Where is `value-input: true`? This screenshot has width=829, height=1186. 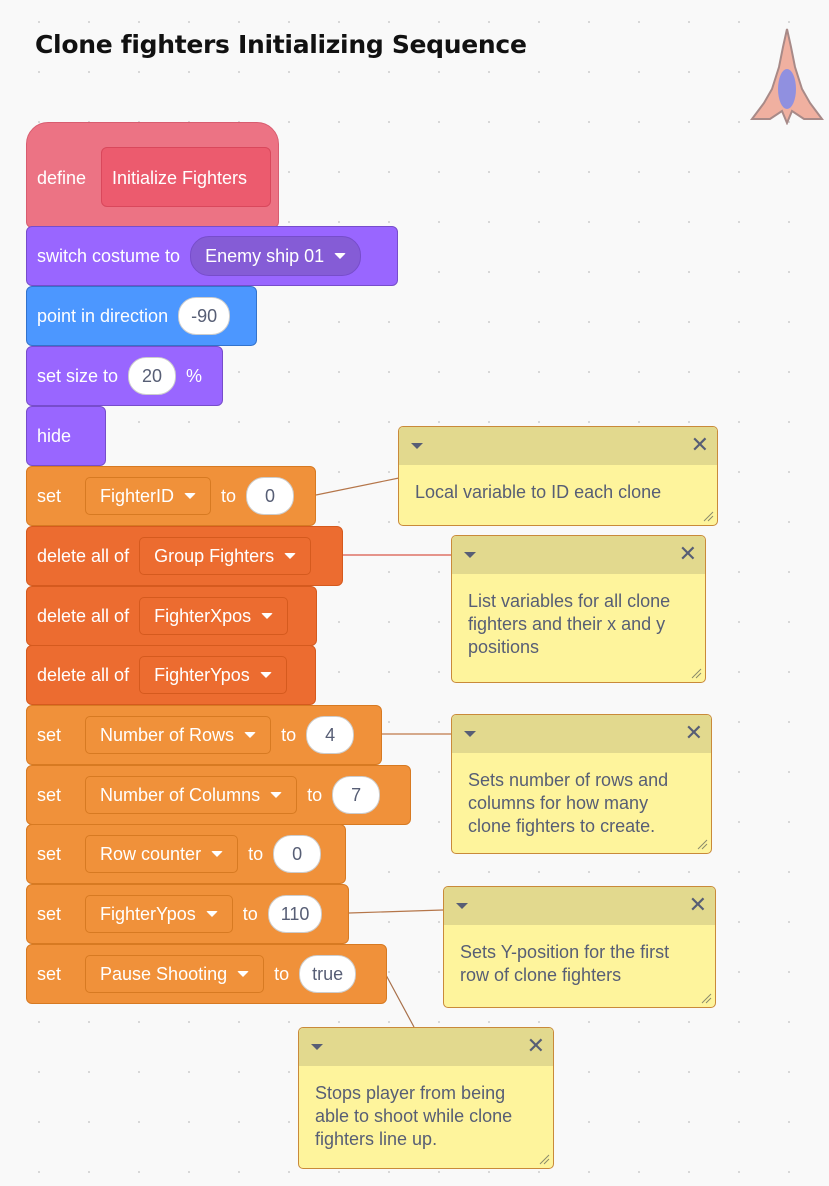 value-input: true is located at coordinates (328, 974).